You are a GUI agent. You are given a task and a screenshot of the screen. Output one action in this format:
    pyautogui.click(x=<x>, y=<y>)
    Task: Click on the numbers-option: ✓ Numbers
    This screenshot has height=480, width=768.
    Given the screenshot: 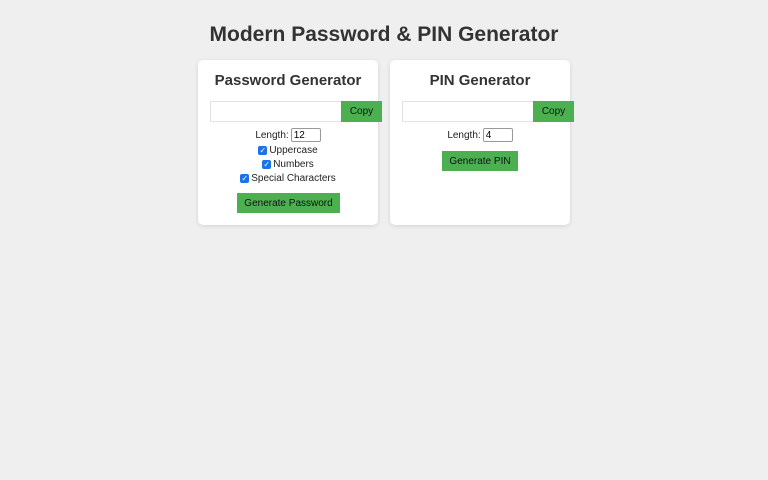 What is the action you would take?
    pyautogui.click(x=288, y=164)
    